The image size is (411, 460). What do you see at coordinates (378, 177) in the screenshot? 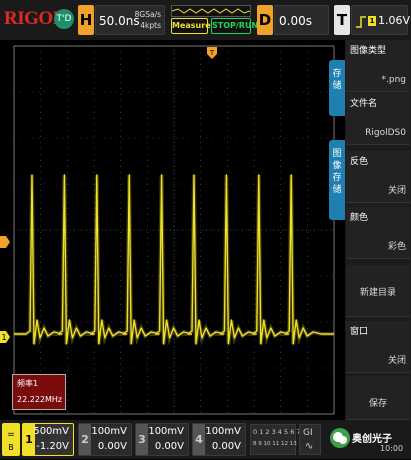
I see `menu-item-invert: 反色 关闭` at bounding box center [378, 177].